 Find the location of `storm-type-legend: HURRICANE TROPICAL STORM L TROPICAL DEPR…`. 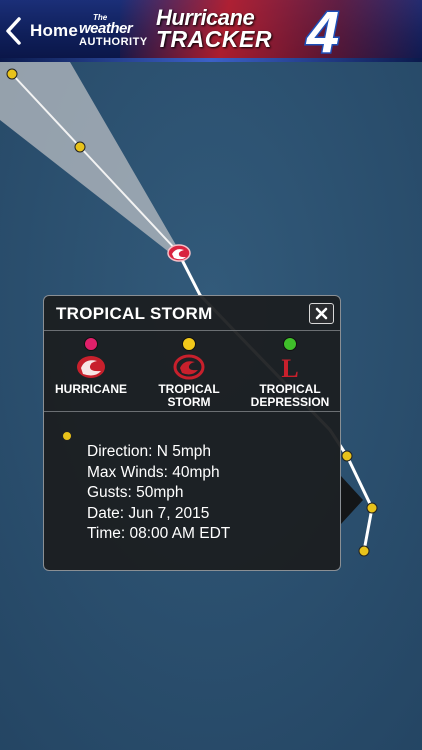

storm-type-legend: HURRICANE TROPICAL STORM L TROPICAL DEPR… is located at coordinates (192, 371).